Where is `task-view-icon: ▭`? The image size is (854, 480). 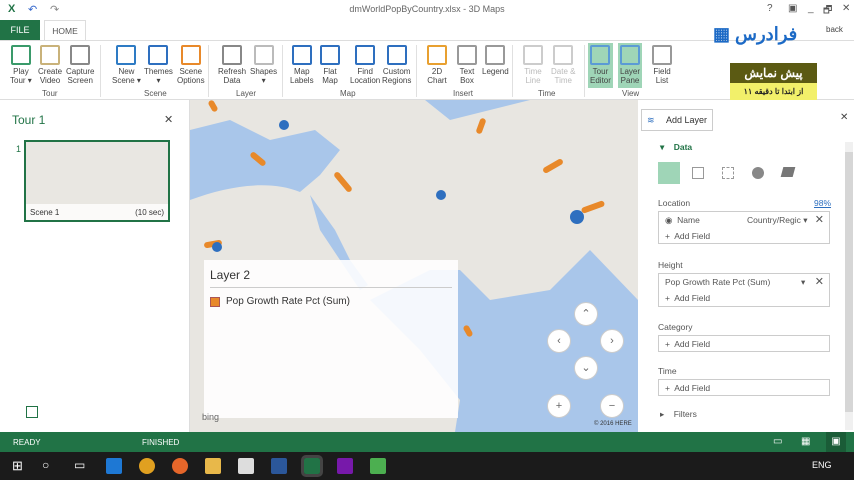 task-view-icon: ▭ is located at coordinates (79, 465).